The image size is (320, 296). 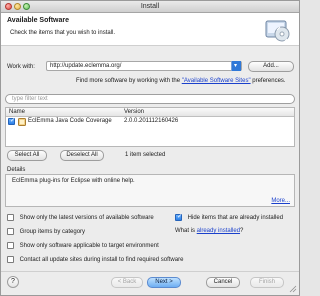 I want to click on find-more-prefix: Find more software by working with the, so click(x=129, y=81).